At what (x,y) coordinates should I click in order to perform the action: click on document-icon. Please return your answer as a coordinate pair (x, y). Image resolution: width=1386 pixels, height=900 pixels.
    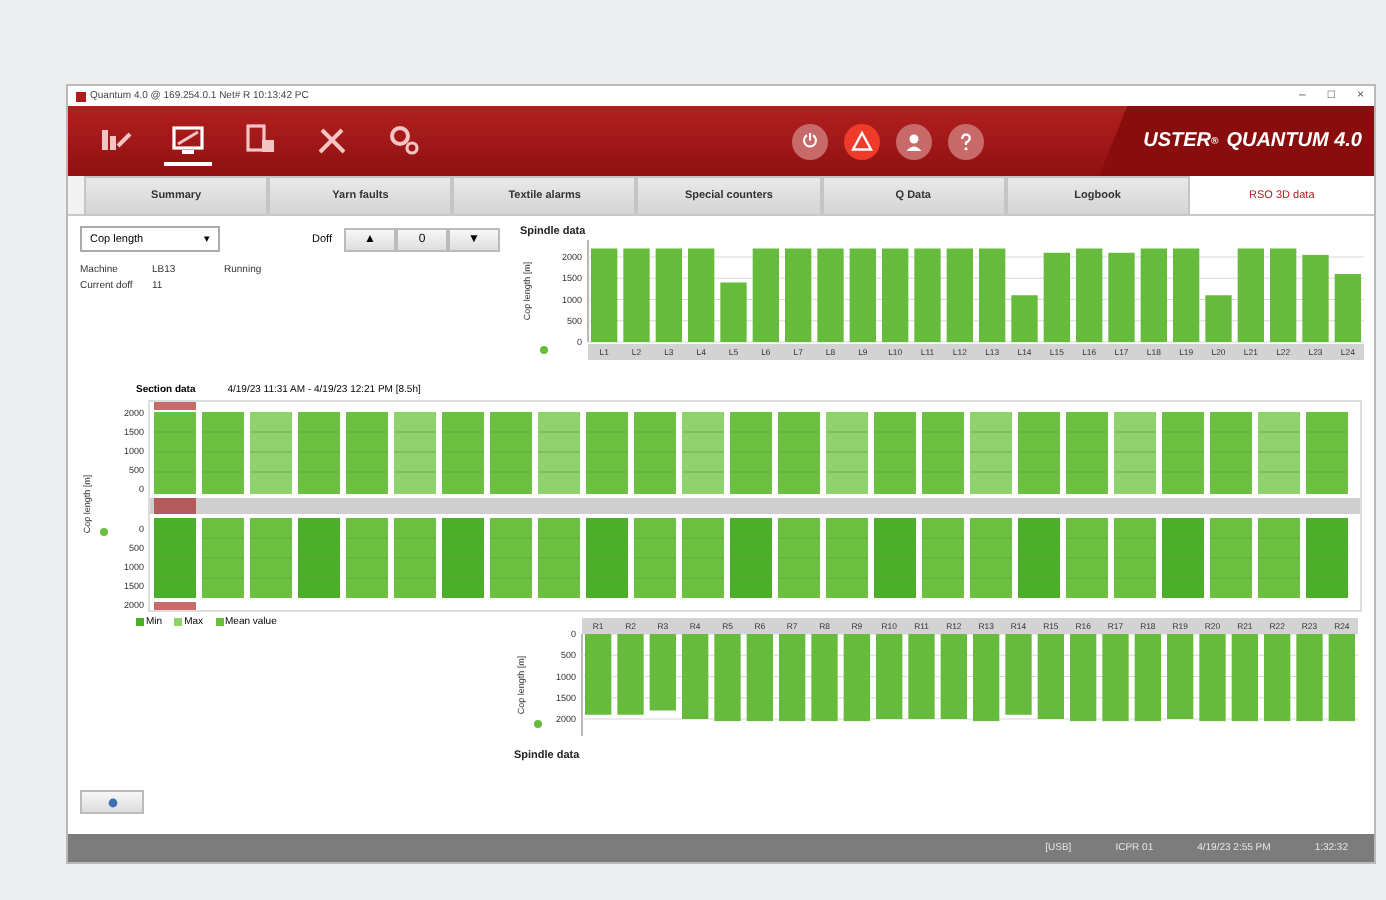
    Looking at the image, I should click on (260, 139).